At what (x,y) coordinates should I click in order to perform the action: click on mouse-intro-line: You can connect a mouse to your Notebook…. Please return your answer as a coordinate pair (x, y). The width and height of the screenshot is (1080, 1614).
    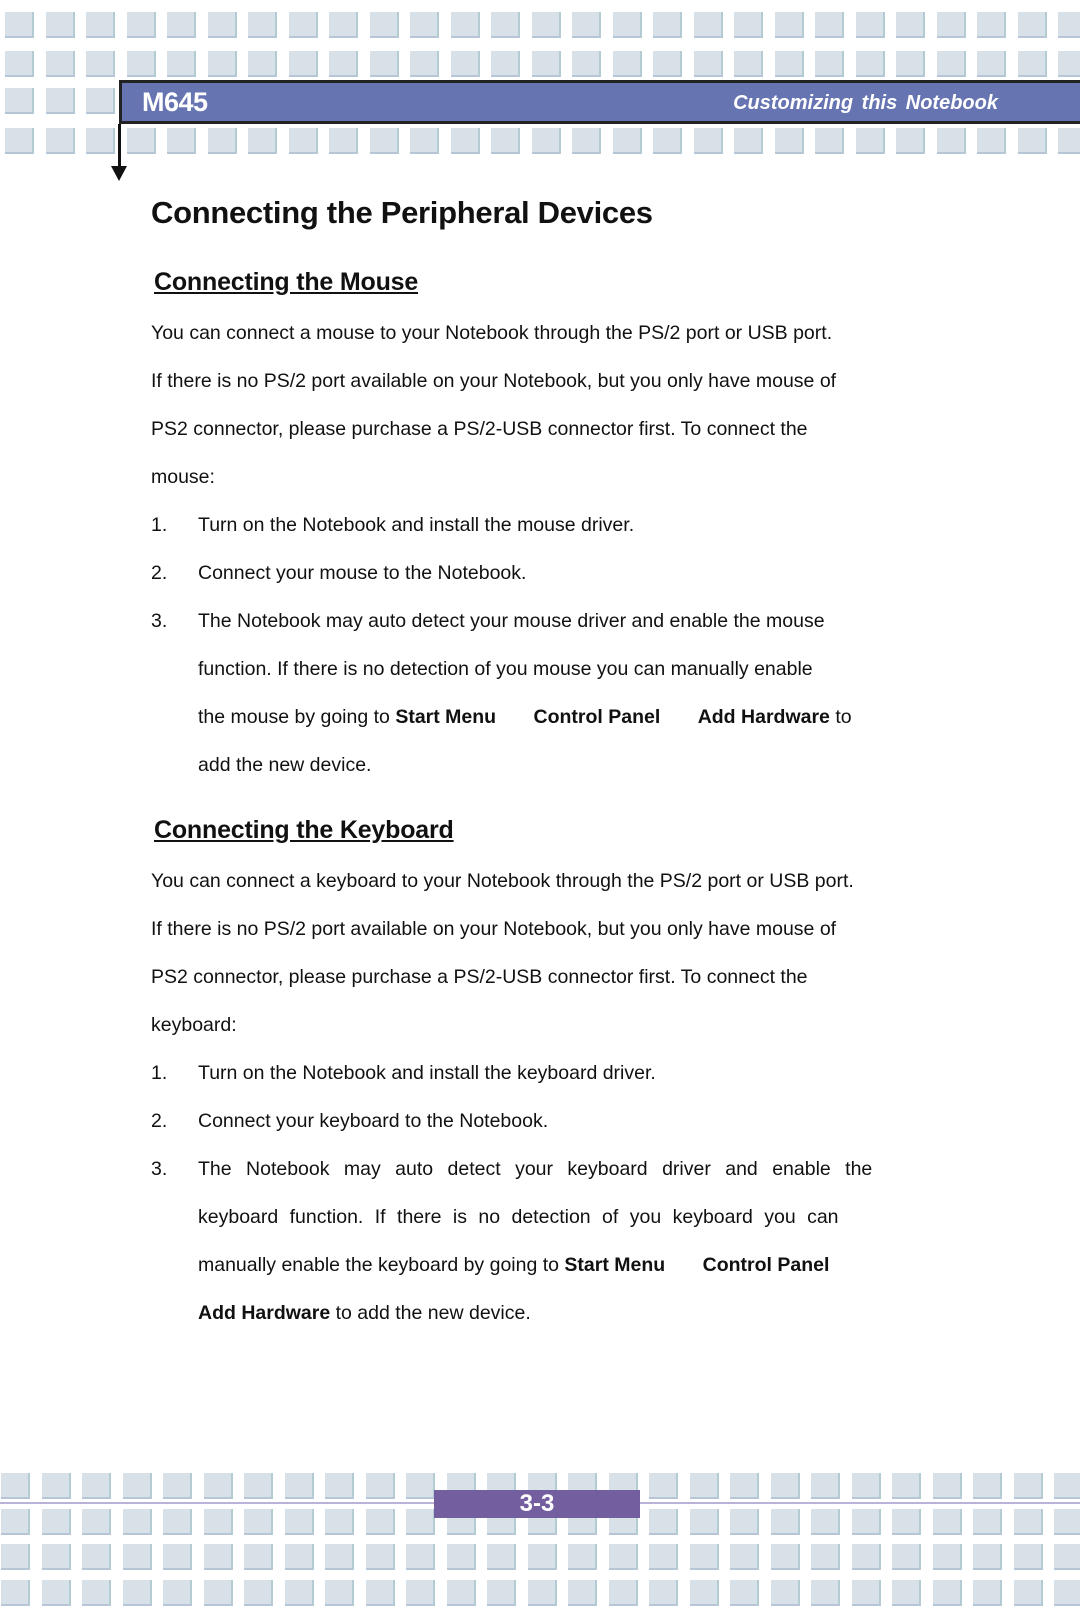
    Looking at the image, I should click on (492, 333).